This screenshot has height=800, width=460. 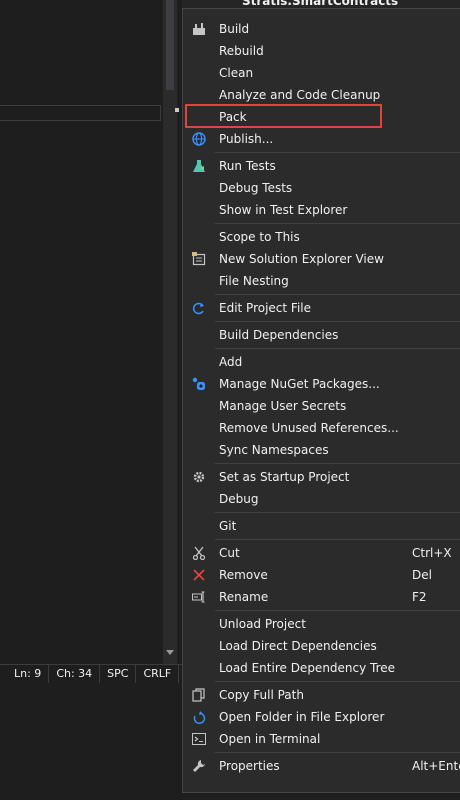 I want to click on menu-item-shortcut: Ctrl+X, so click(x=432, y=553).